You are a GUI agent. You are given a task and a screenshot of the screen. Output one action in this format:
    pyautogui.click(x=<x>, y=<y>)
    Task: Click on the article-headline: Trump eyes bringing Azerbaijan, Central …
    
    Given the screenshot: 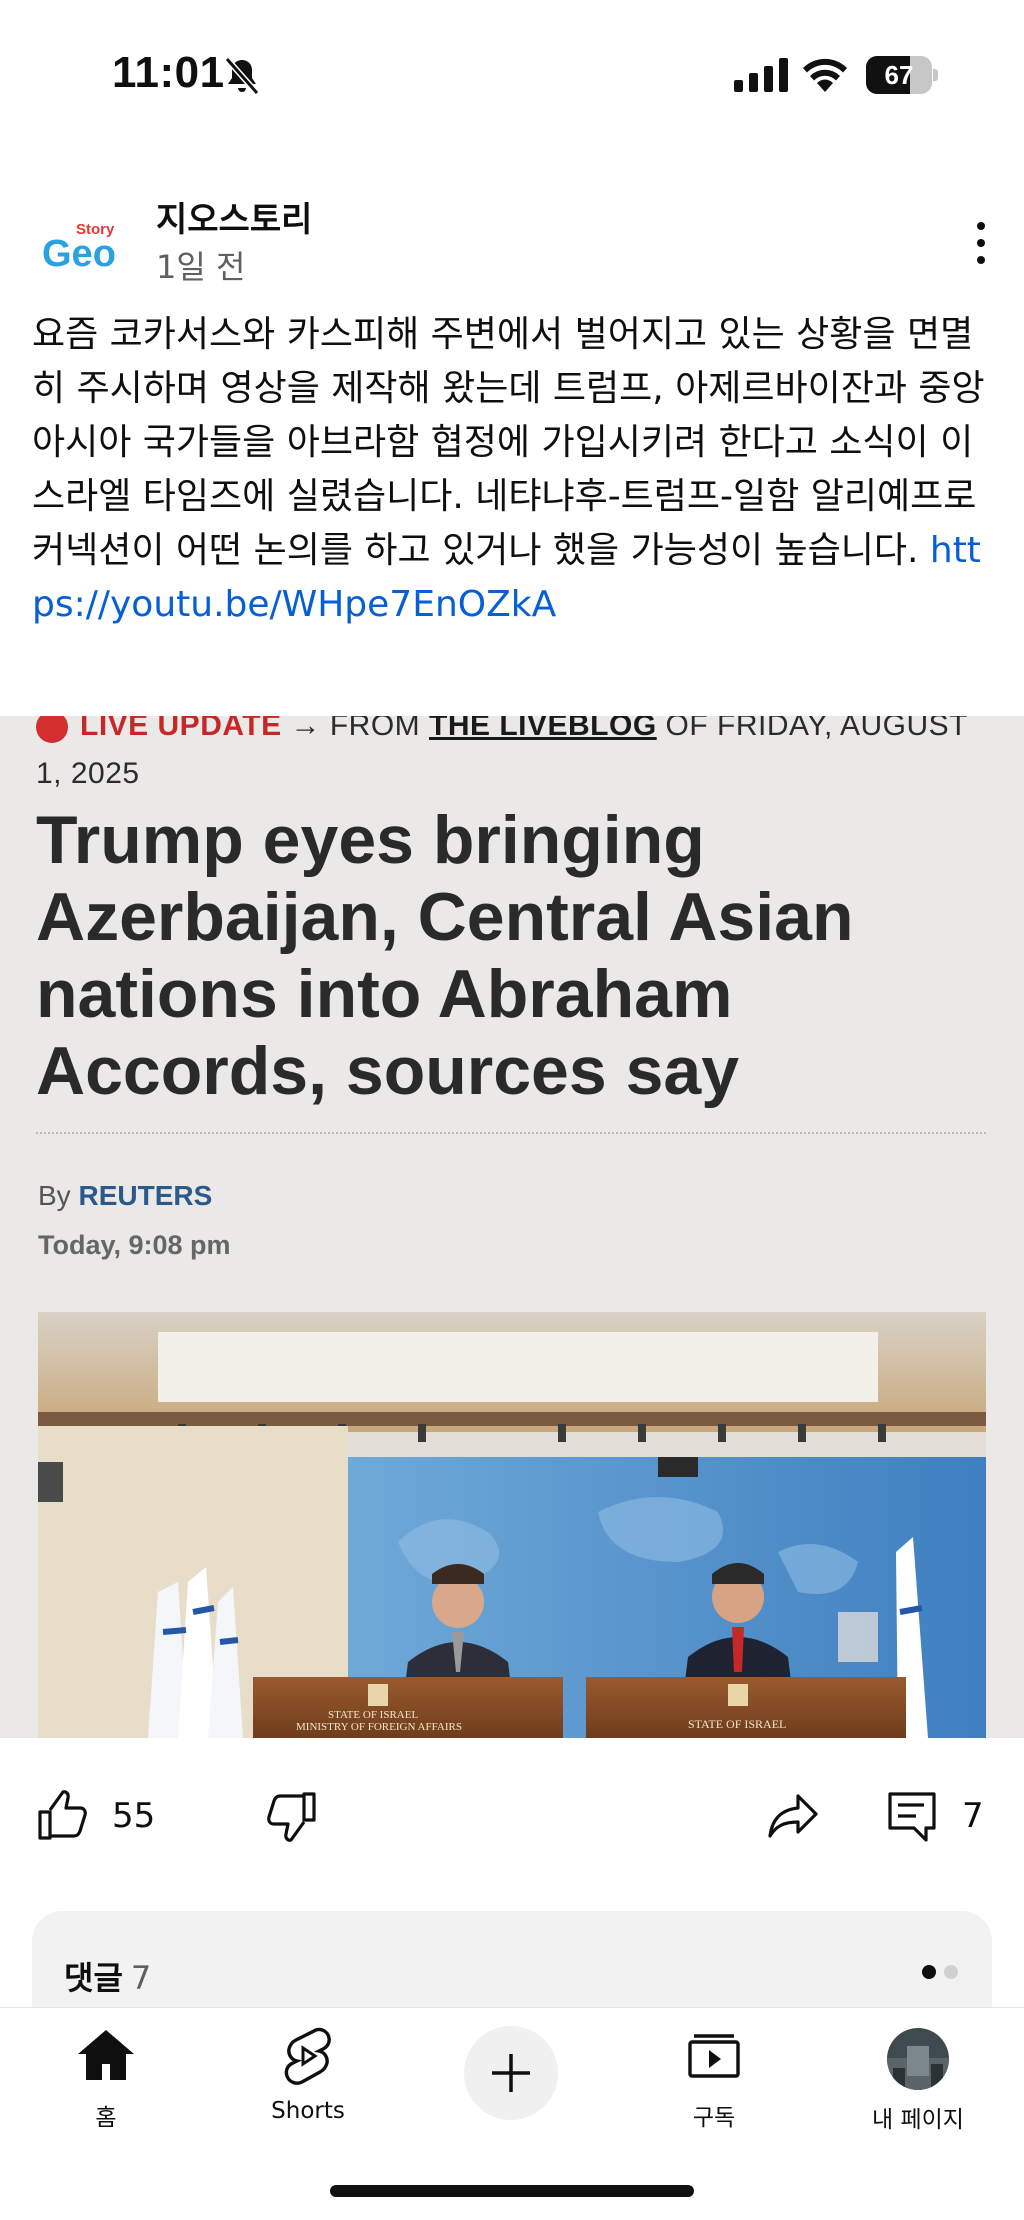 What is the action you would take?
    pyautogui.click(x=445, y=955)
    